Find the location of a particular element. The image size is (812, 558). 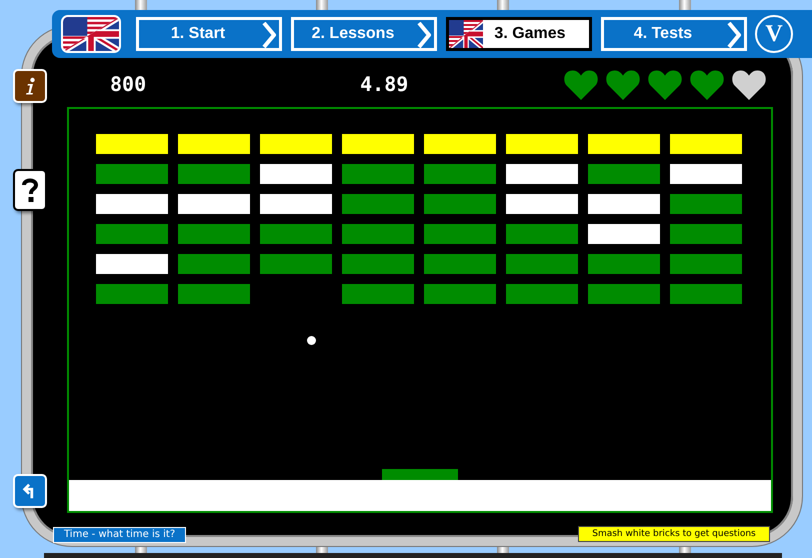

back-button is located at coordinates (30, 491).